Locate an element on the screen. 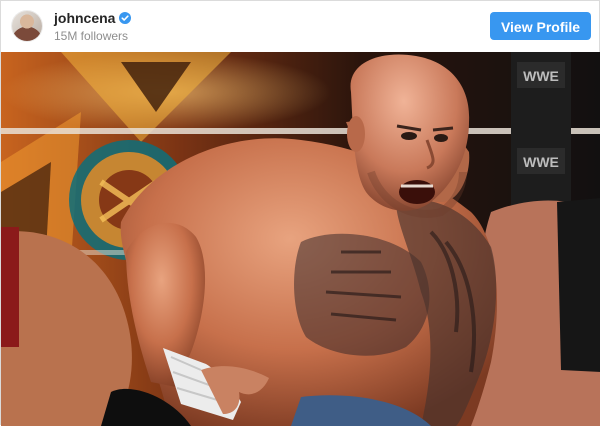 This screenshot has width=600, height=426. profile-avatar is located at coordinates (27, 26).